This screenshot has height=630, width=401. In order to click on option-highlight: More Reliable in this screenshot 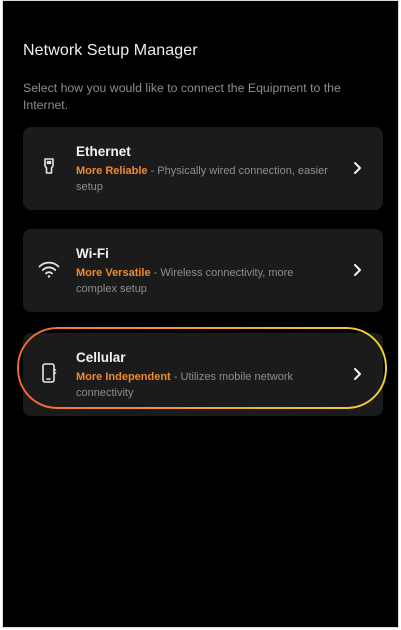, I will do `click(112, 171)`.